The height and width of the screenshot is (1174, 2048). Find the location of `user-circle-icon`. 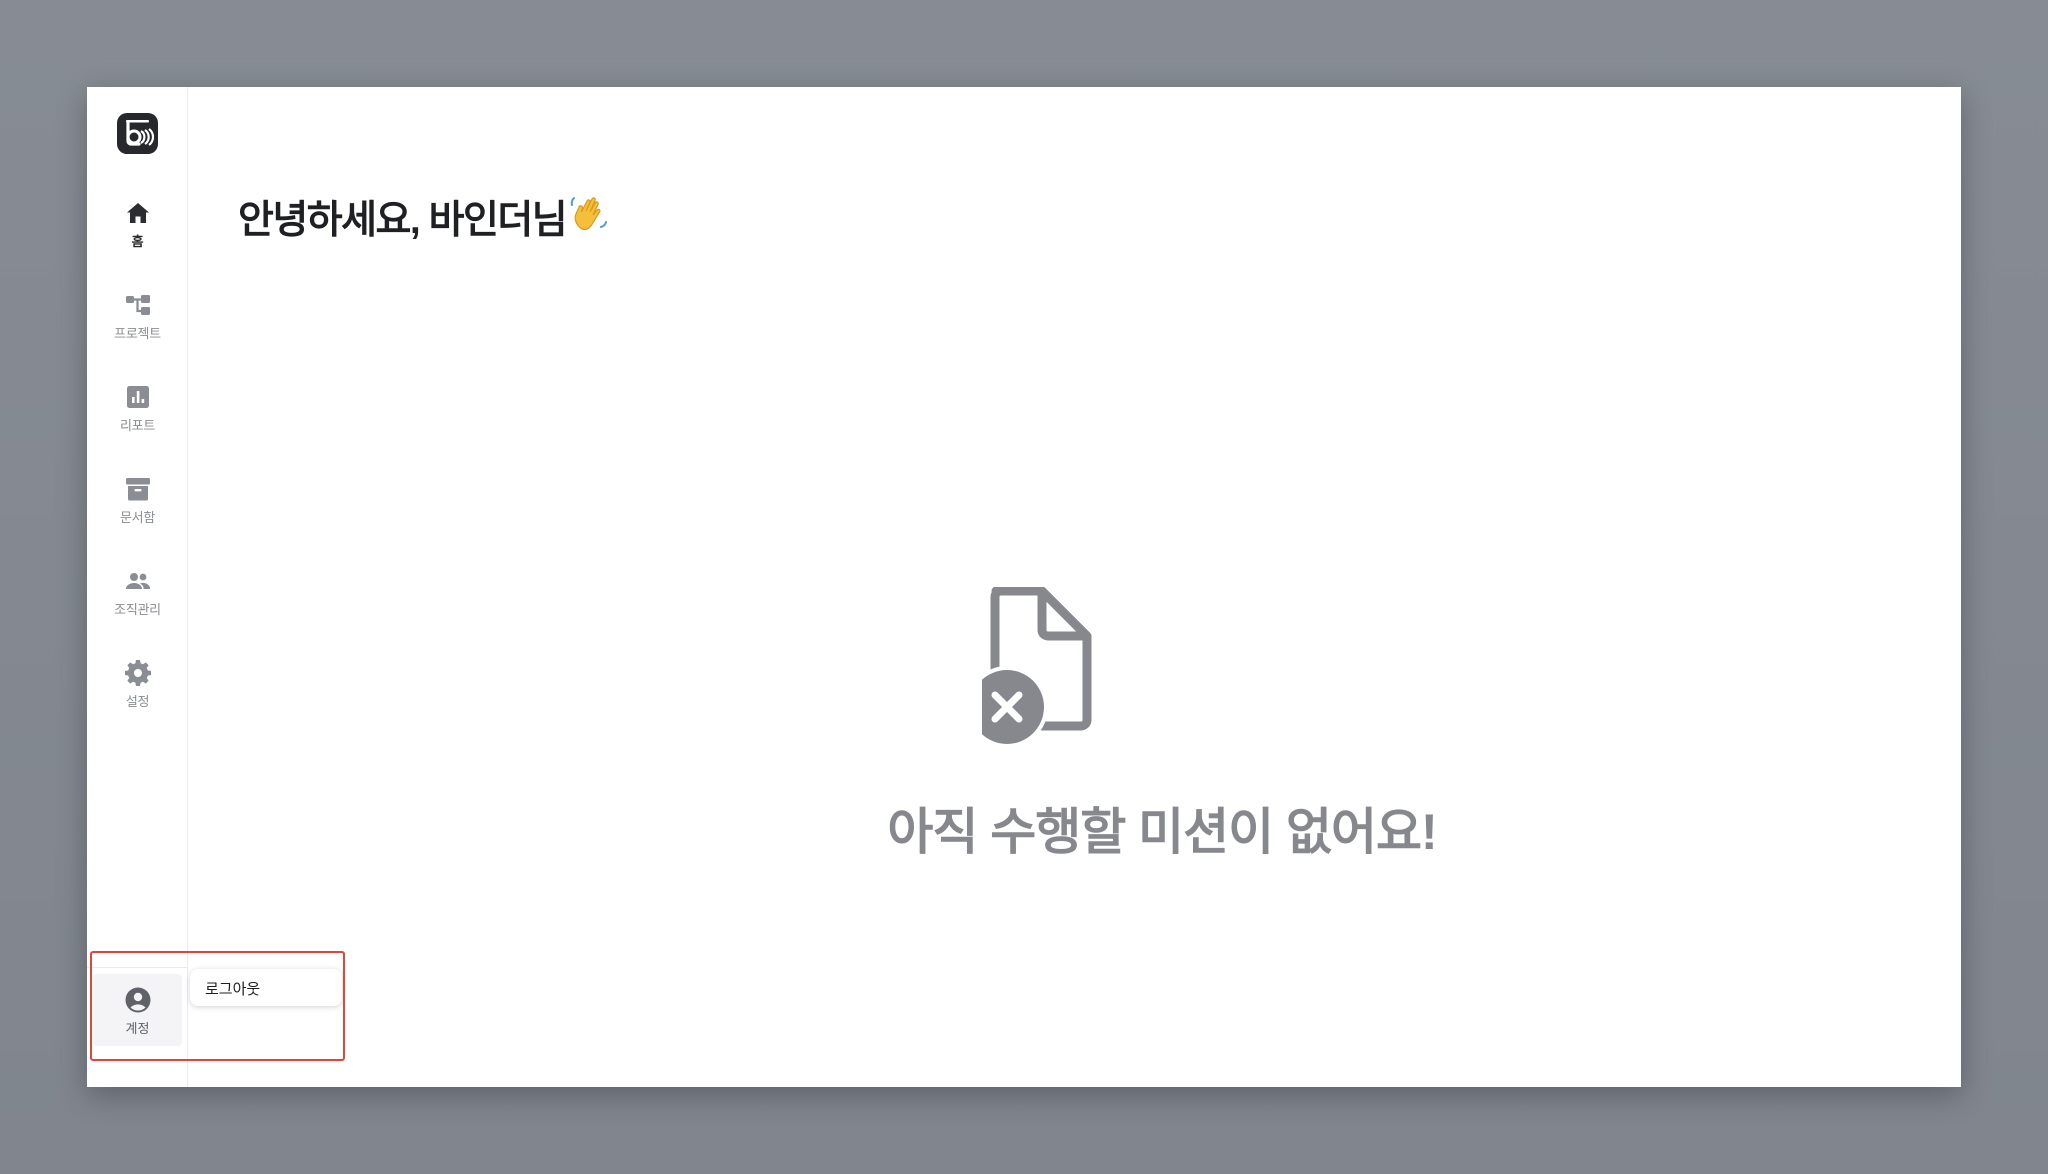

user-circle-icon is located at coordinates (137, 1000).